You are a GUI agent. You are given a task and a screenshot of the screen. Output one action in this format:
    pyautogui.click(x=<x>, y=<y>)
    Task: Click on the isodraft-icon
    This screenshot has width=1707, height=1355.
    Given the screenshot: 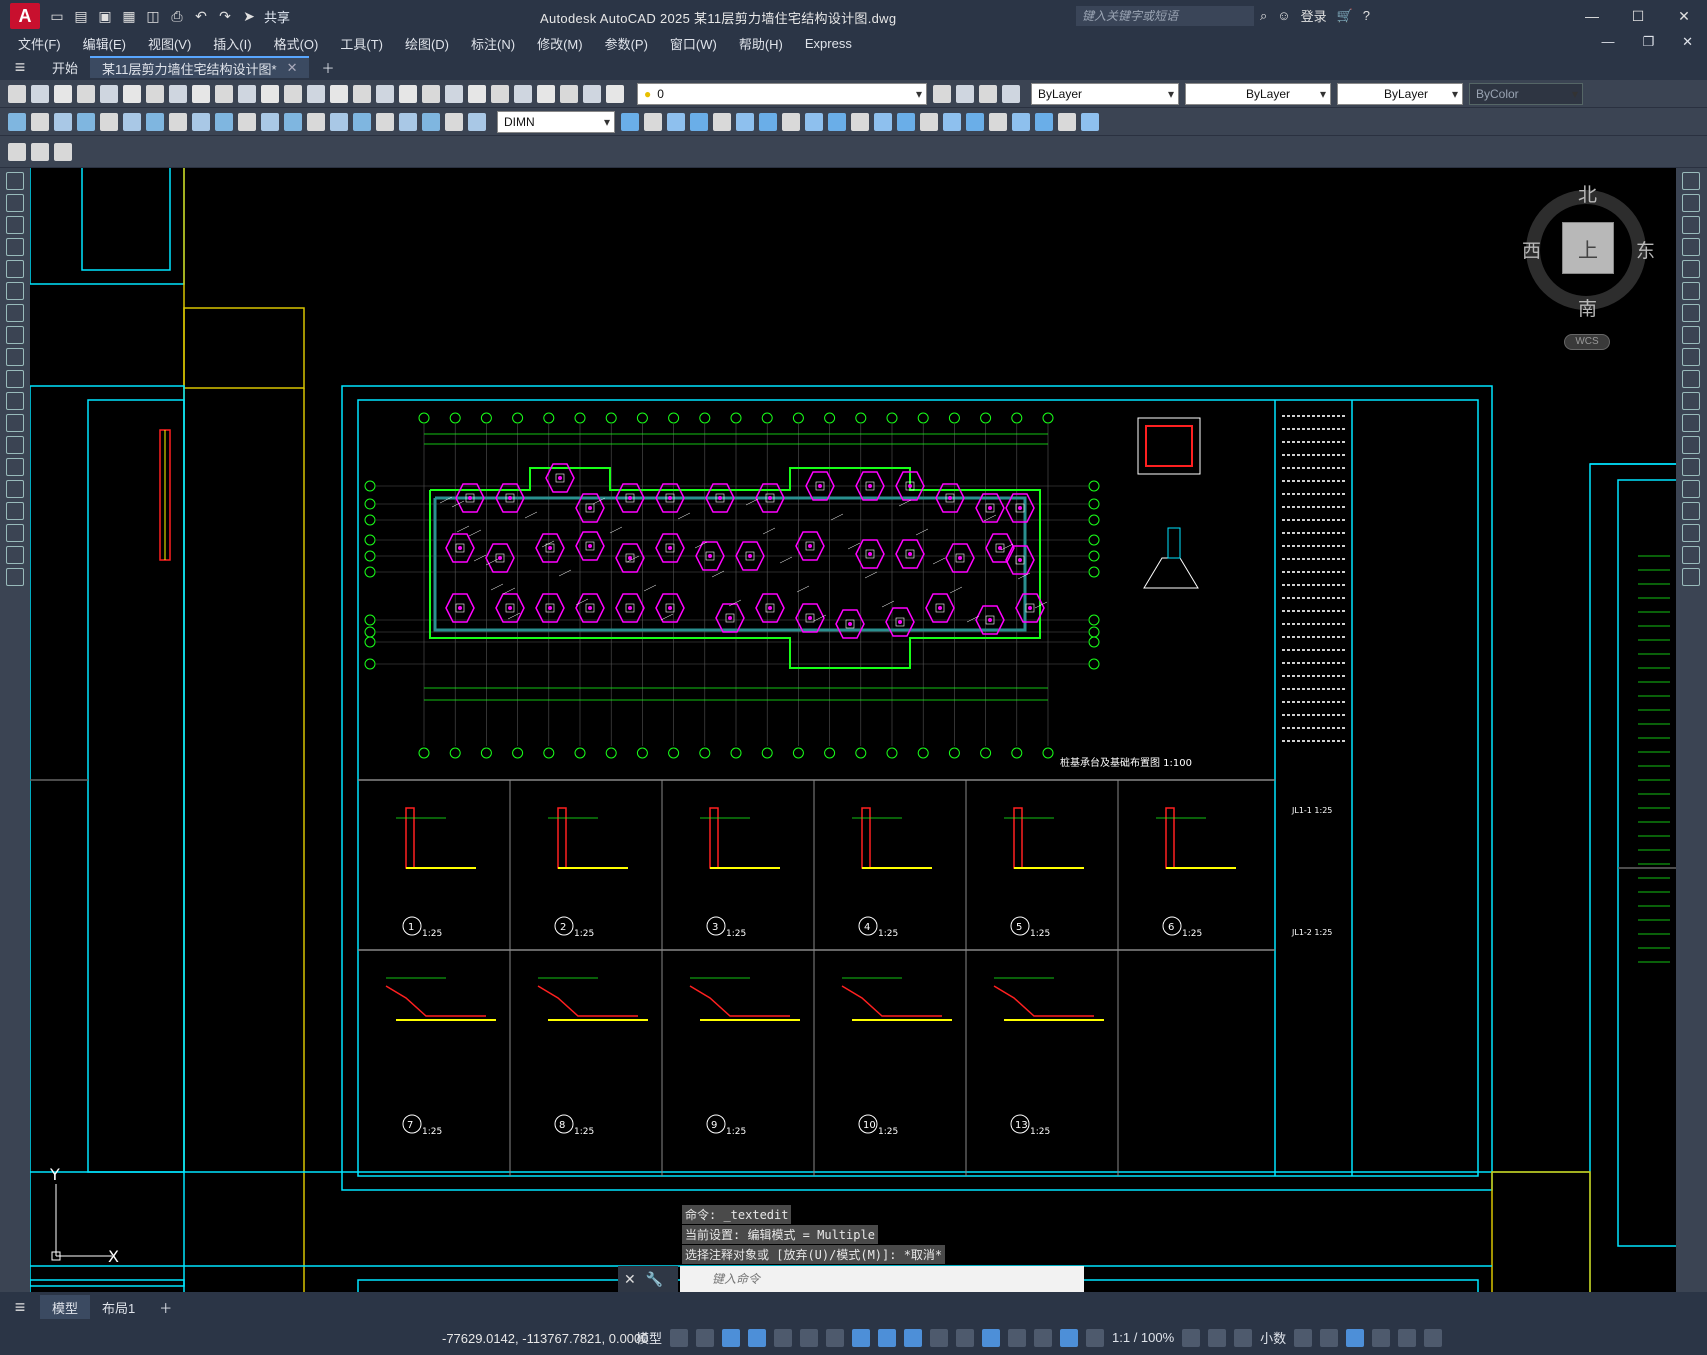 What is the action you would take?
    pyautogui.click(x=809, y=1337)
    